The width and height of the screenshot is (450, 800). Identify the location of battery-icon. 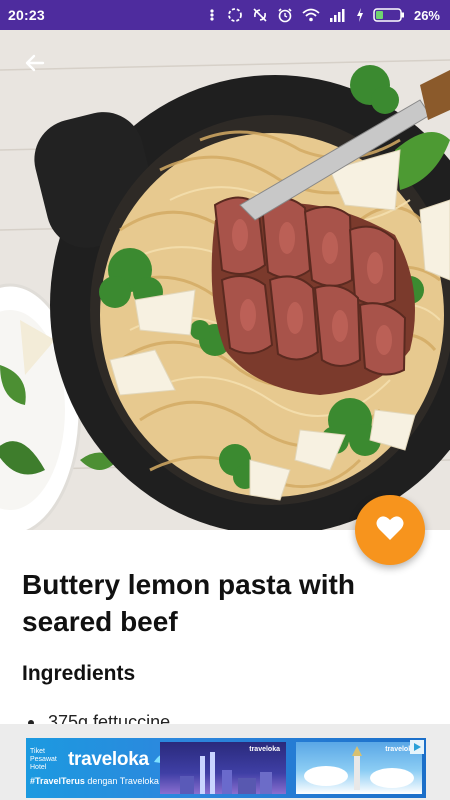
(389, 15).